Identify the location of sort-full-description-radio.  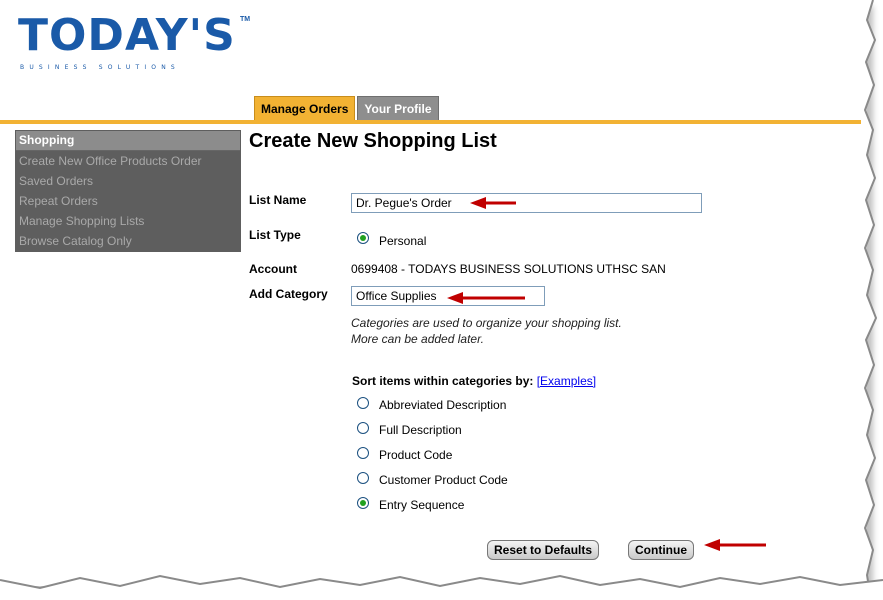
(363, 428).